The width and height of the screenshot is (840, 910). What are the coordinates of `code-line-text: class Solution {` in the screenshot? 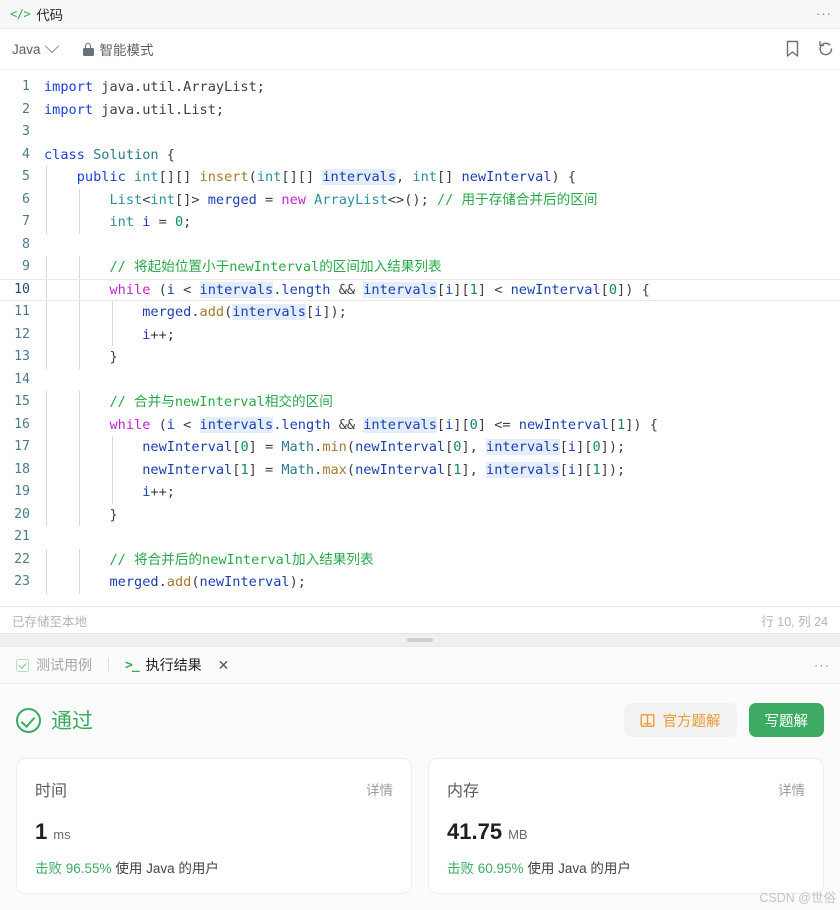 It's located at (109, 154).